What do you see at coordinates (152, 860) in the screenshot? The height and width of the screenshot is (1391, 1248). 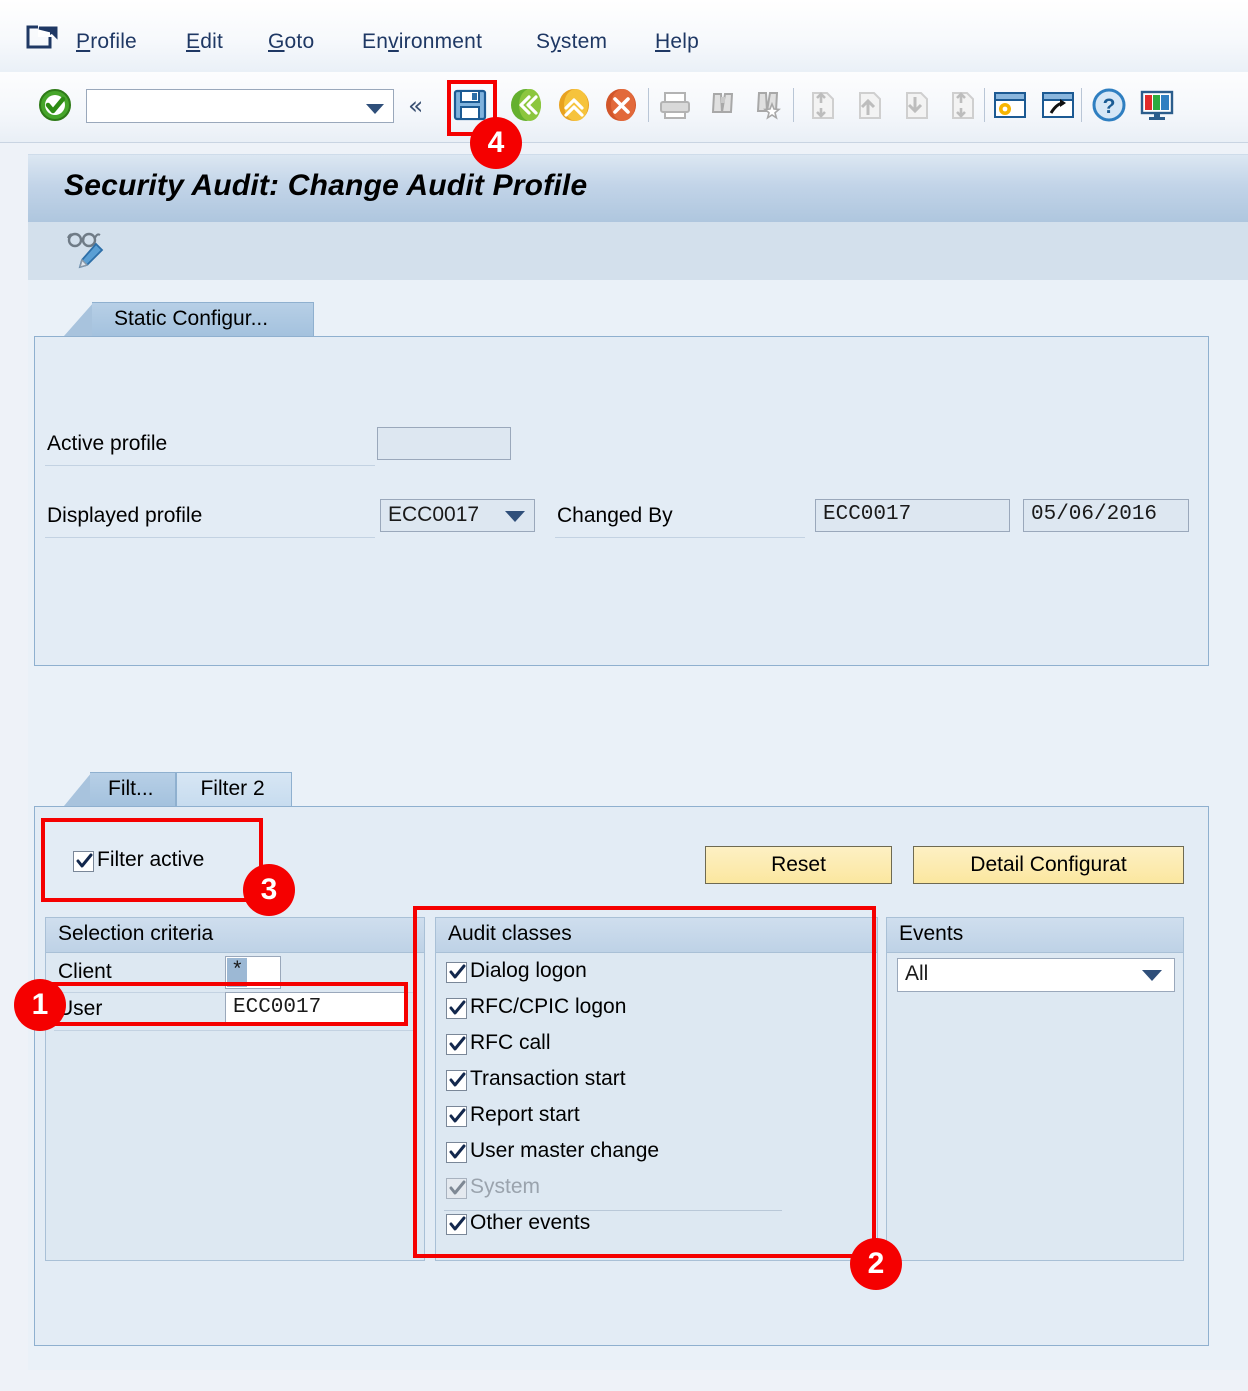 I see `annotation-box-filter-active` at bounding box center [152, 860].